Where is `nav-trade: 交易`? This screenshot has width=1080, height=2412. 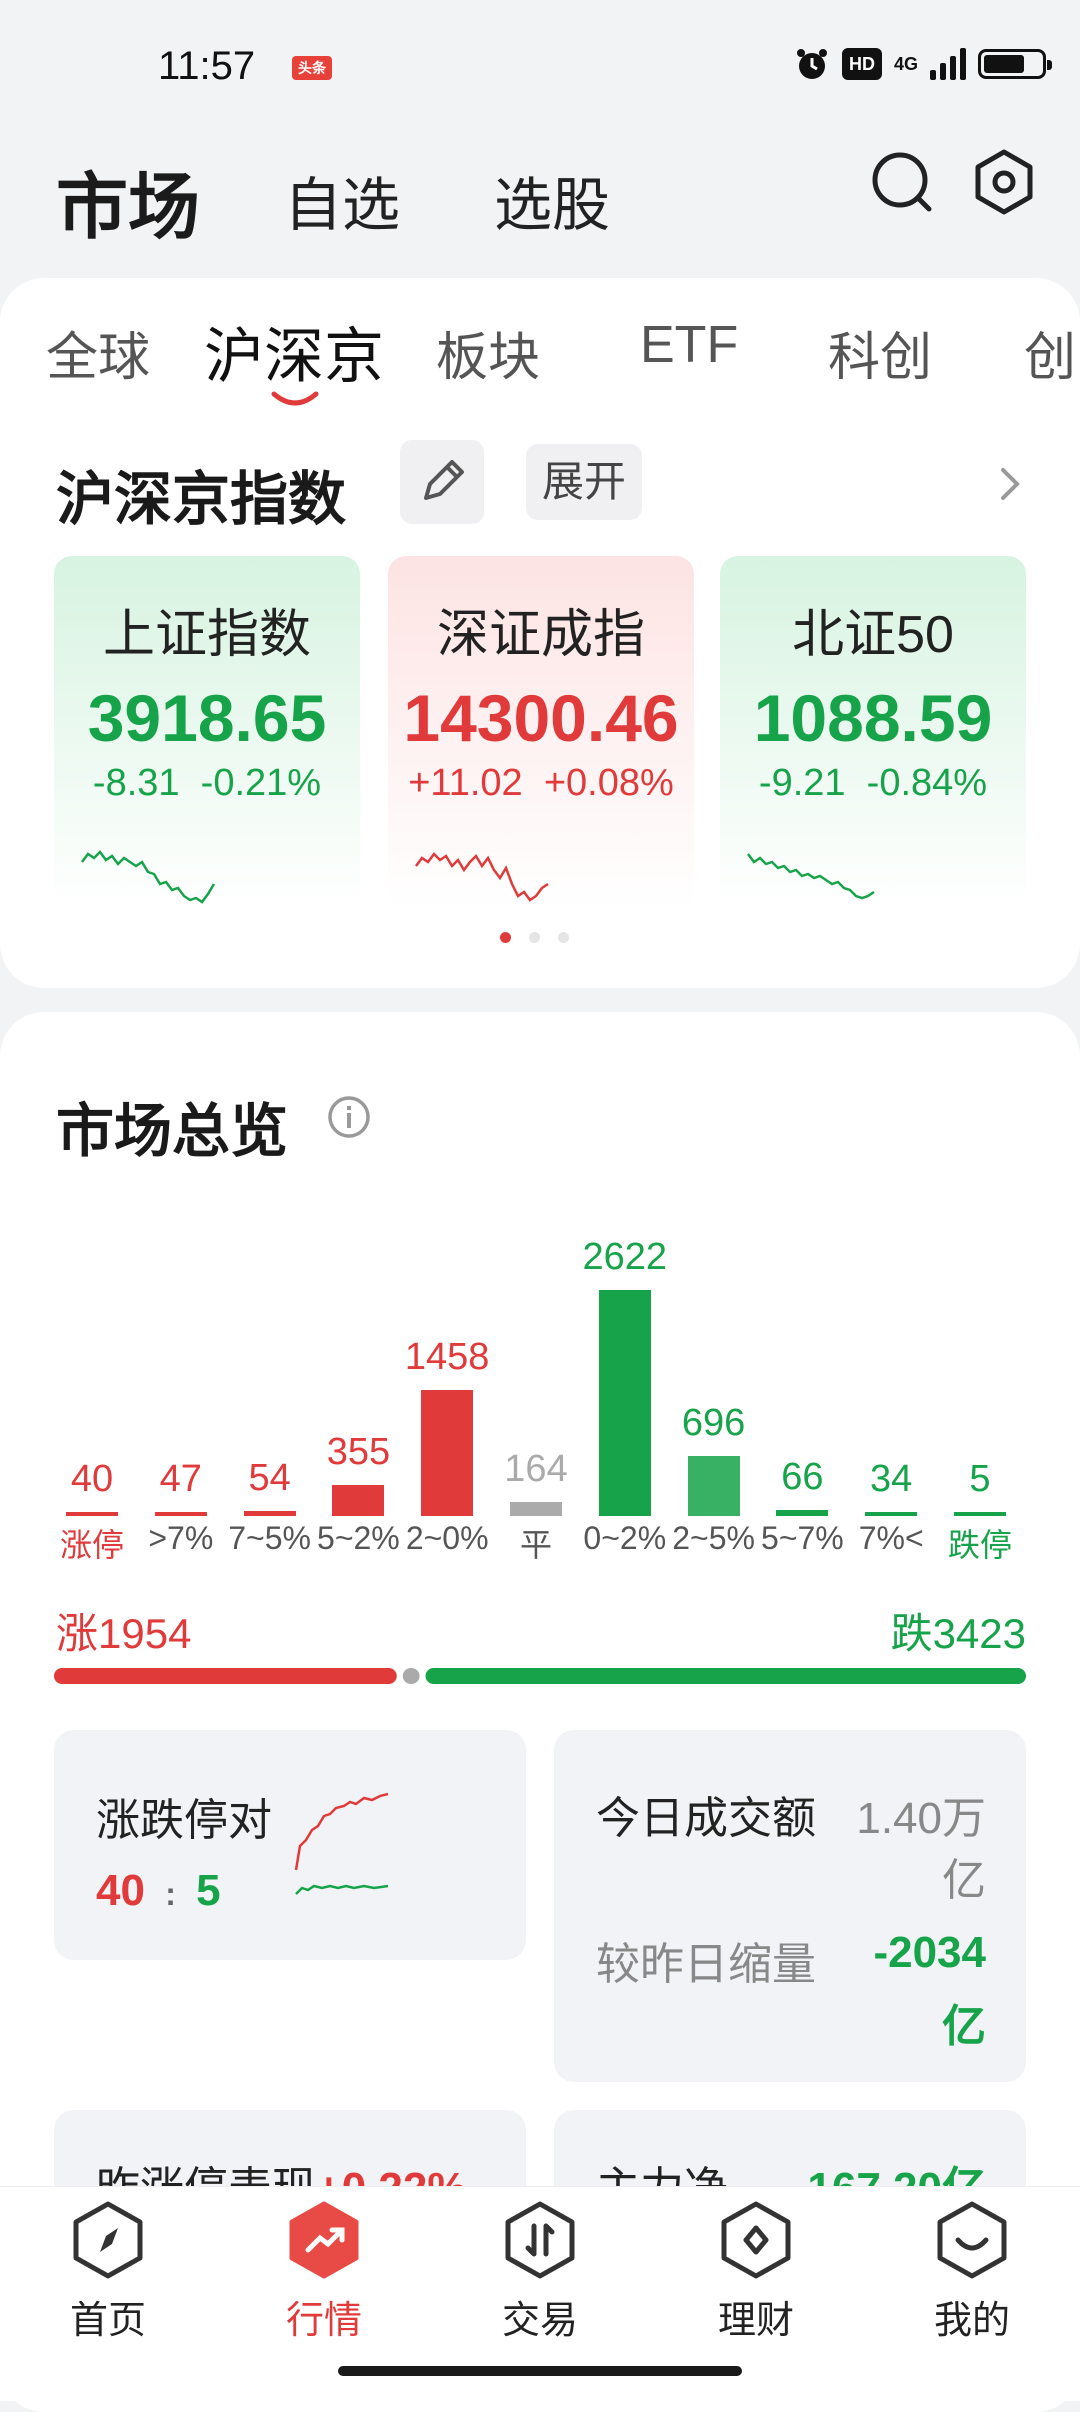
nav-trade: 交易 is located at coordinates (540, 2272).